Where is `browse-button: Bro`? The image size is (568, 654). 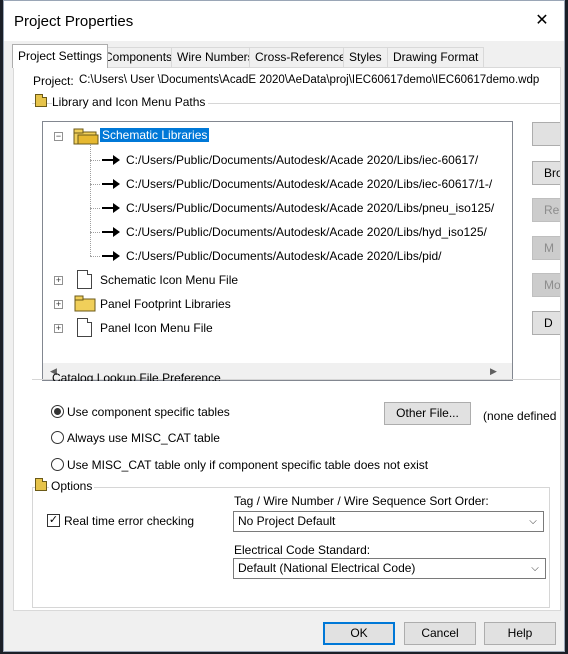 browse-button: Bro is located at coordinates (546, 173).